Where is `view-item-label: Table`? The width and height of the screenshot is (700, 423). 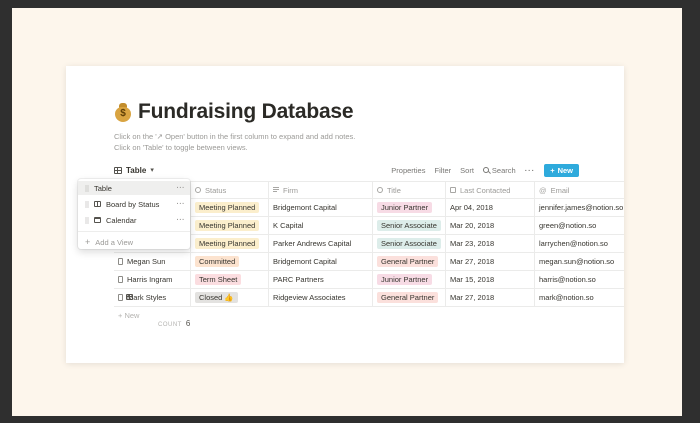
view-item-label: Table is located at coordinates (103, 188).